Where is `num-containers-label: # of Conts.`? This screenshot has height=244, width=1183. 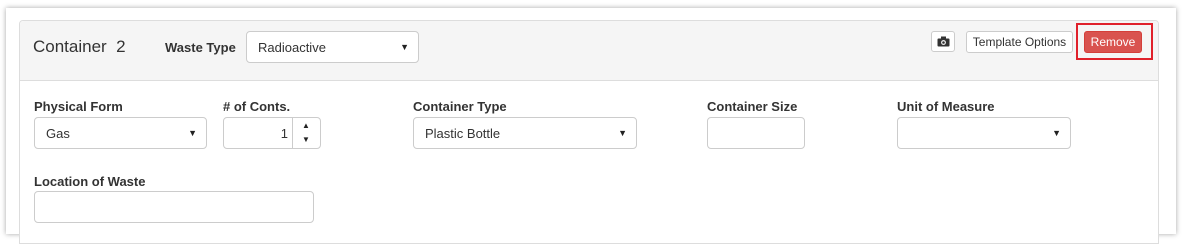 num-containers-label: # of Conts. is located at coordinates (257, 106).